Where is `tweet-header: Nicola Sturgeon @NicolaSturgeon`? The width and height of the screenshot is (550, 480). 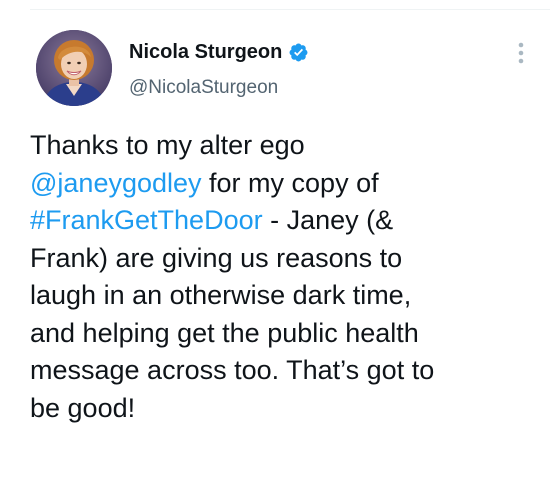
tweet-header: Nicola Sturgeon @NicolaSturgeon is located at coordinates (309, 70).